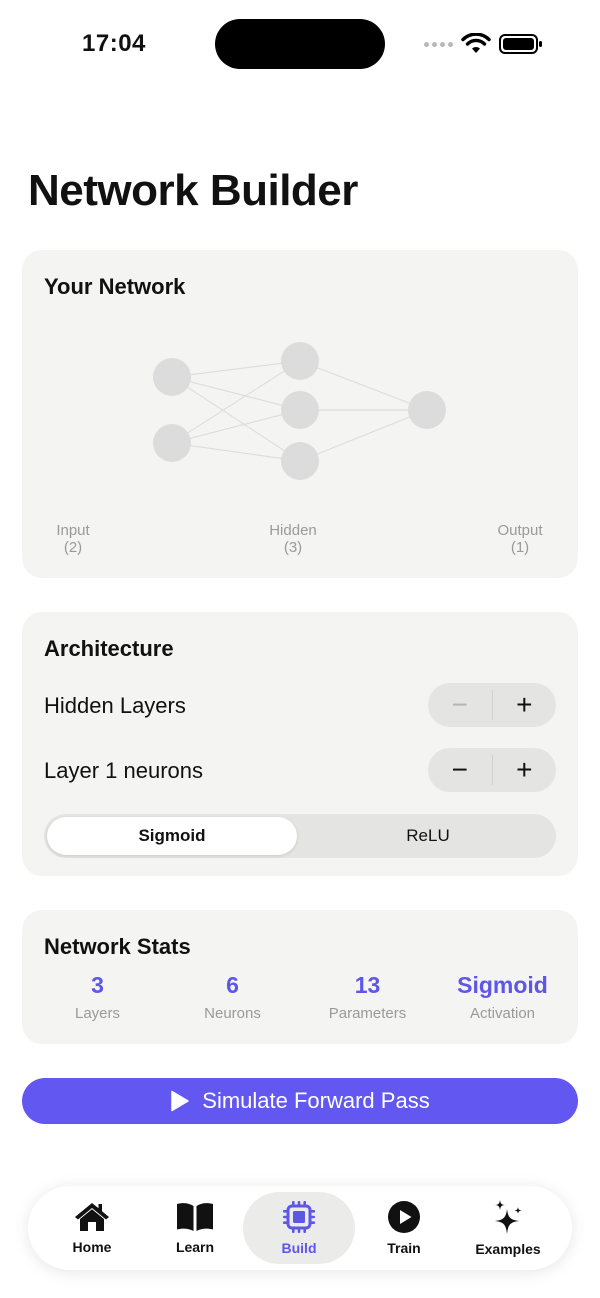 This screenshot has width=600, height=1298. What do you see at coordinates (172, 836) in the screenshot?
I see `segment-sigmoid: Sigmoid` at bounding box center [172, 836].